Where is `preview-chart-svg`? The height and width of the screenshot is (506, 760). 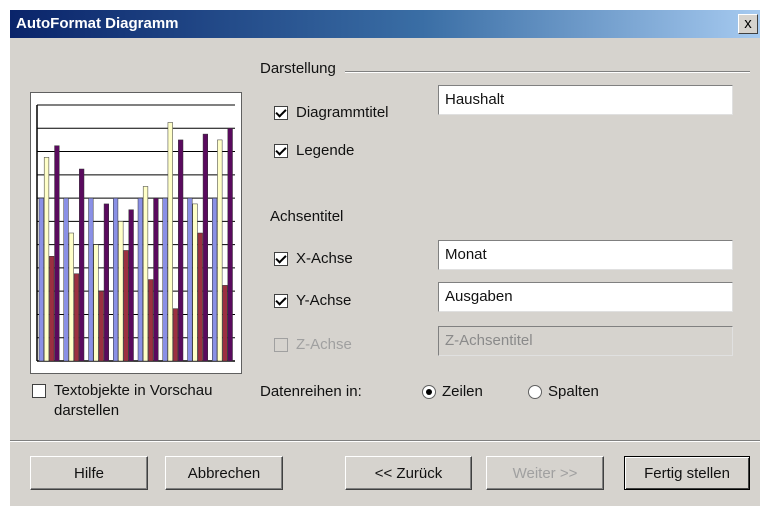 preview-chart-svg is located at coordinates (135, 233).